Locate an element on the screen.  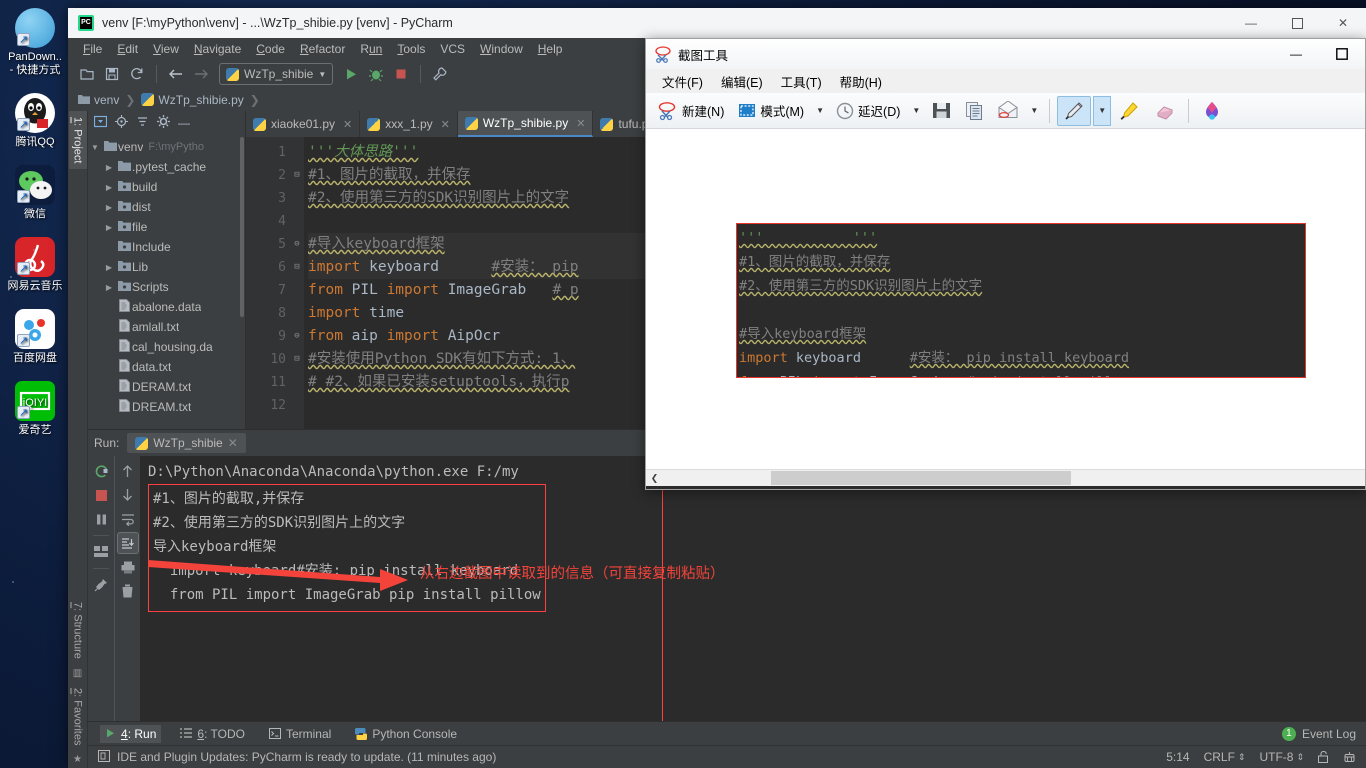
stop-square-icon is located at coordinates (401, 74).